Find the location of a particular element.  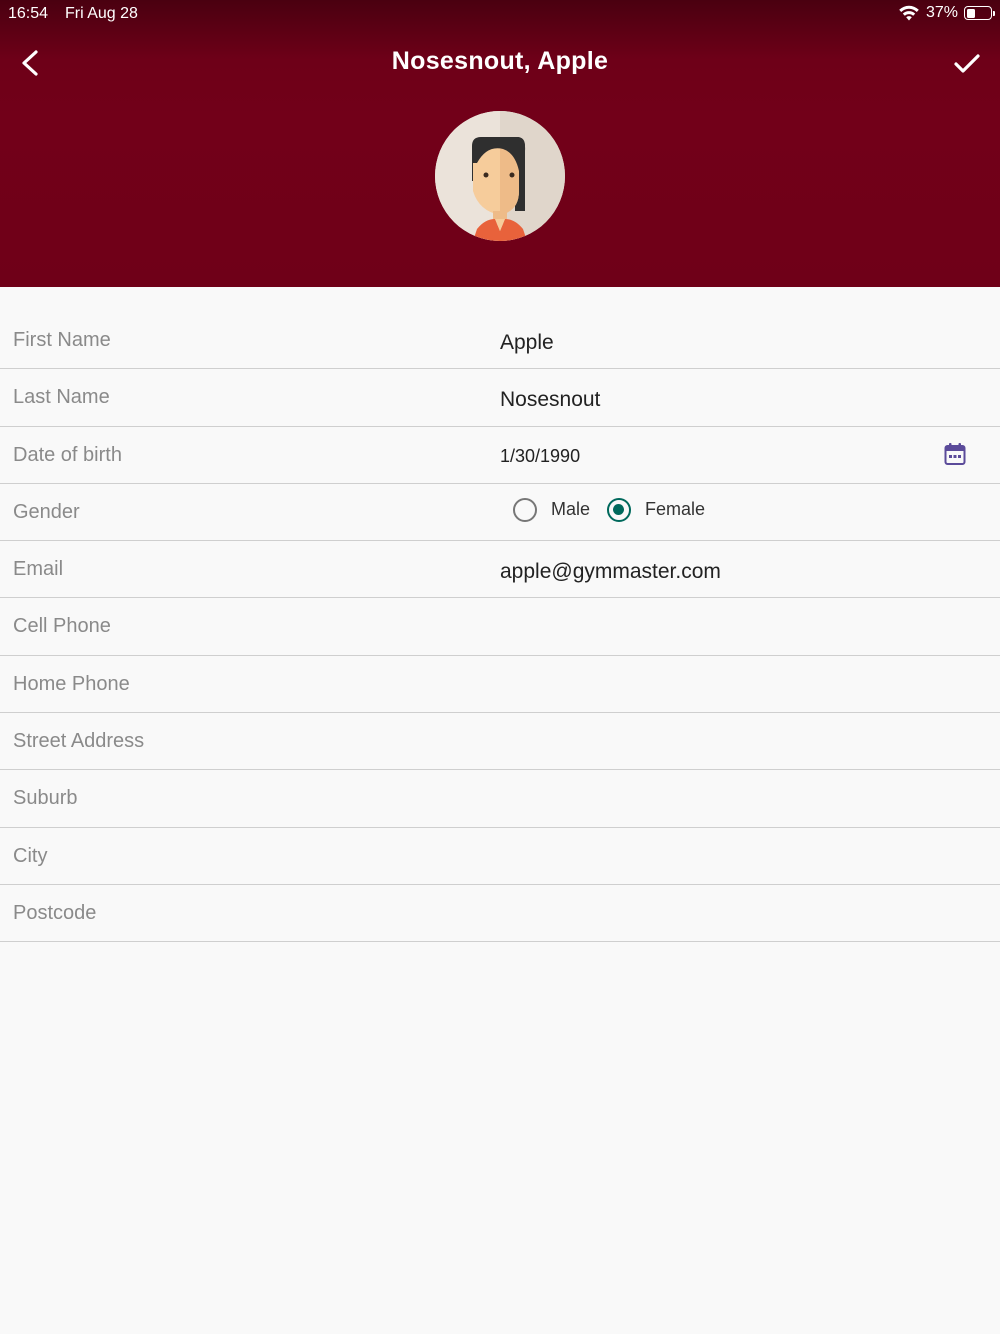

first-name-row: First Name Apple is located at coordinates (500, 341).